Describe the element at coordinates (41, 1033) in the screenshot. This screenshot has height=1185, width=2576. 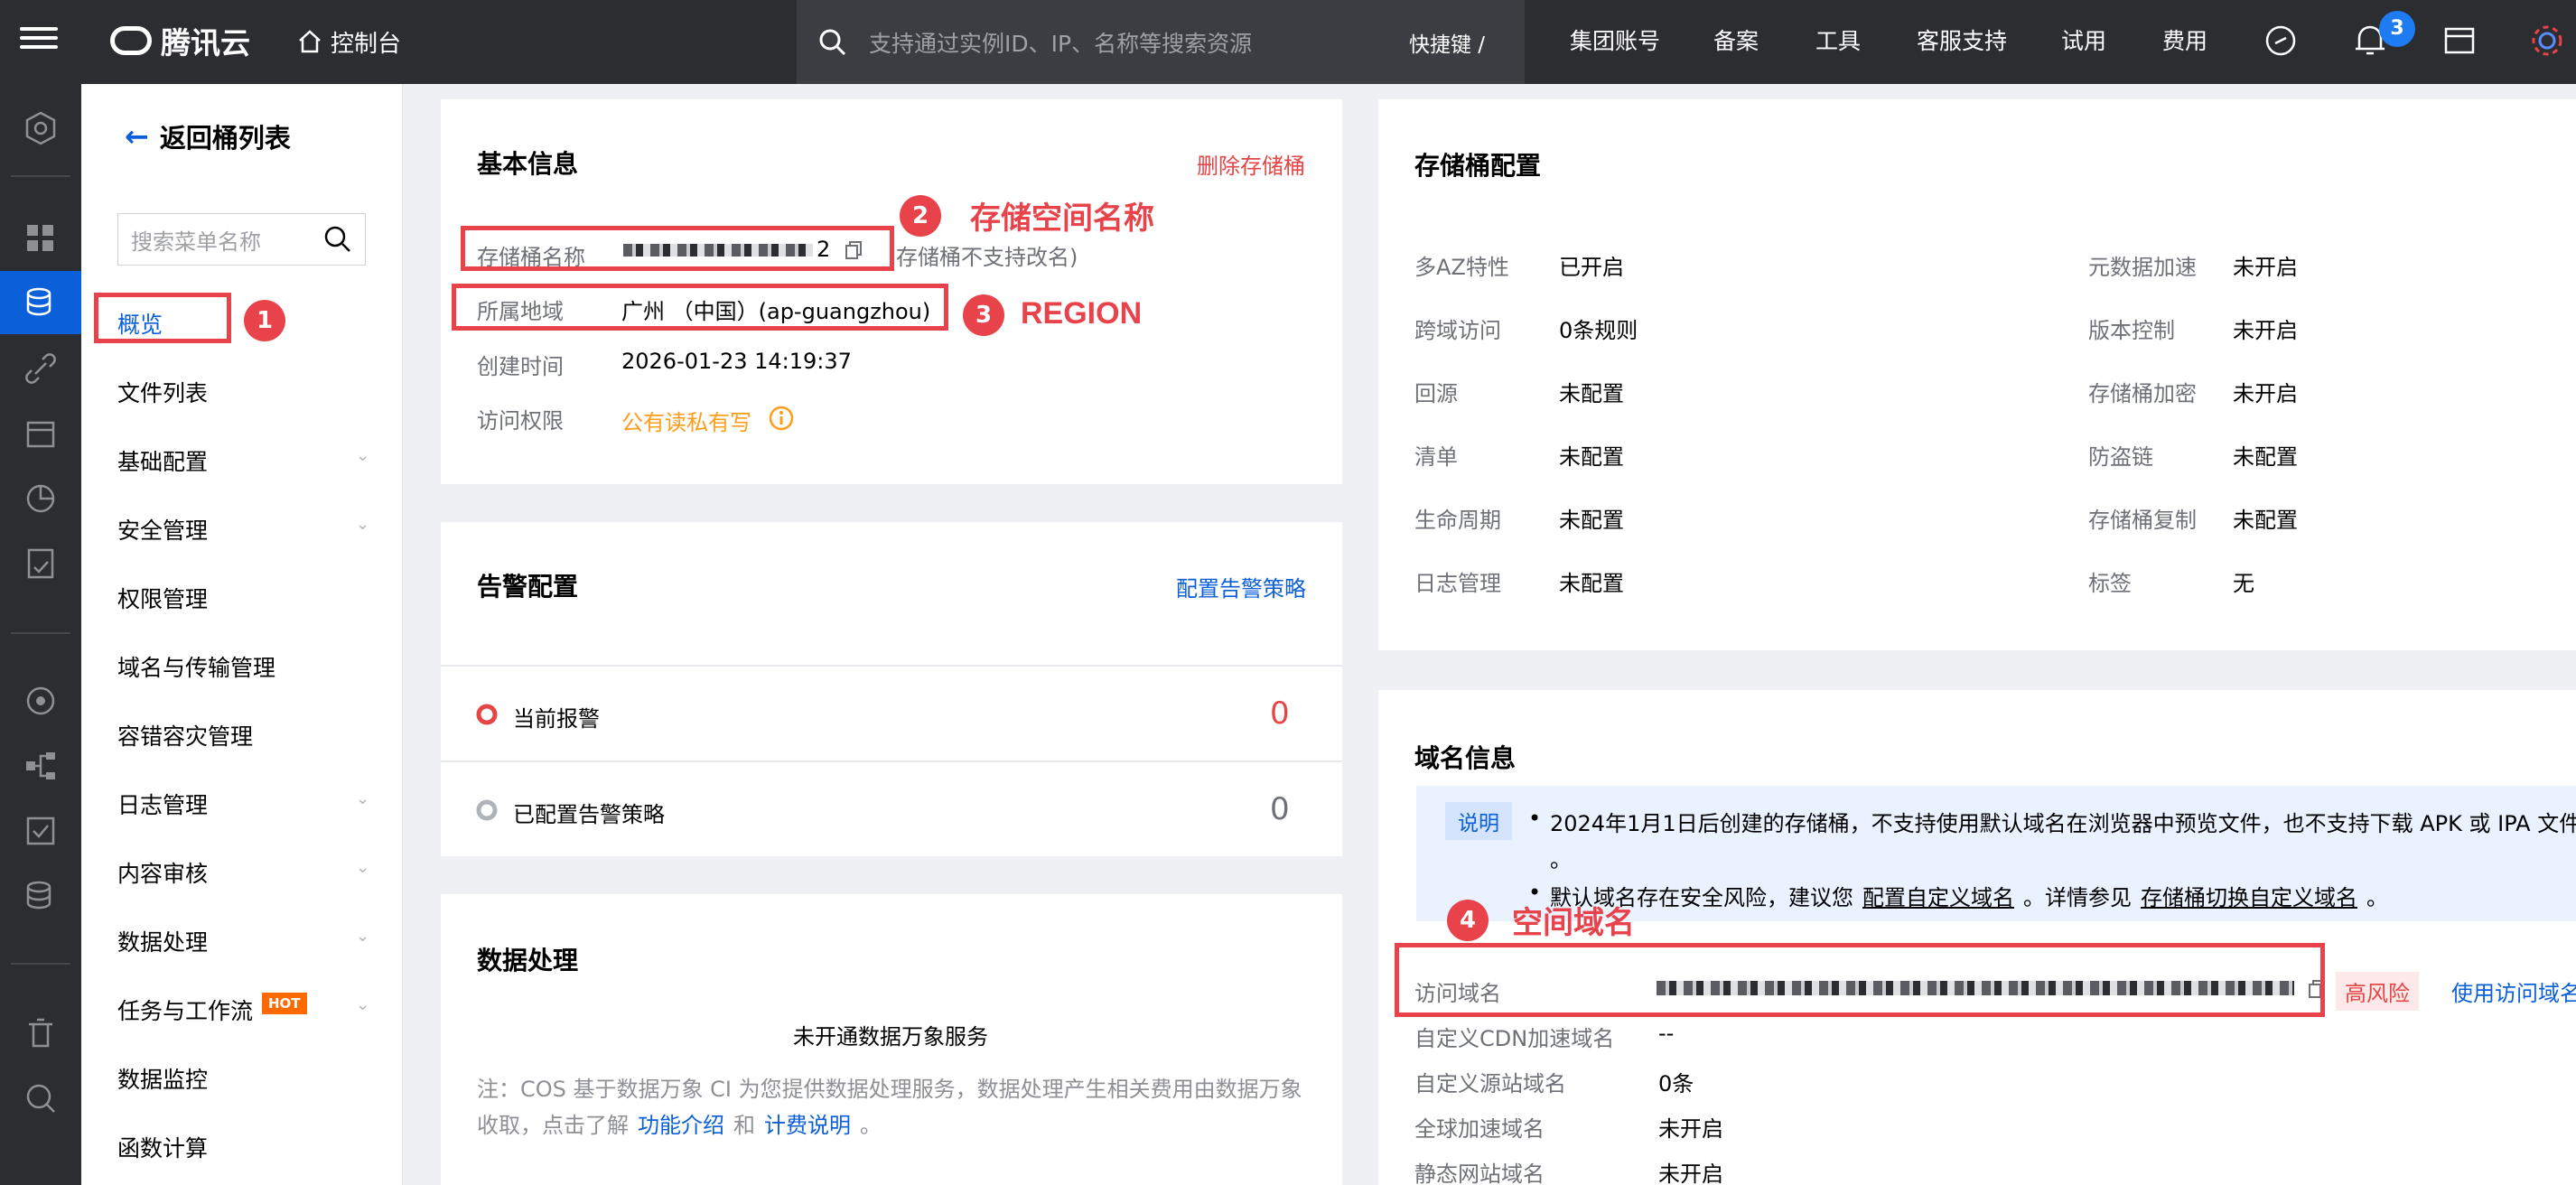
I see `trash-icon` at that location.